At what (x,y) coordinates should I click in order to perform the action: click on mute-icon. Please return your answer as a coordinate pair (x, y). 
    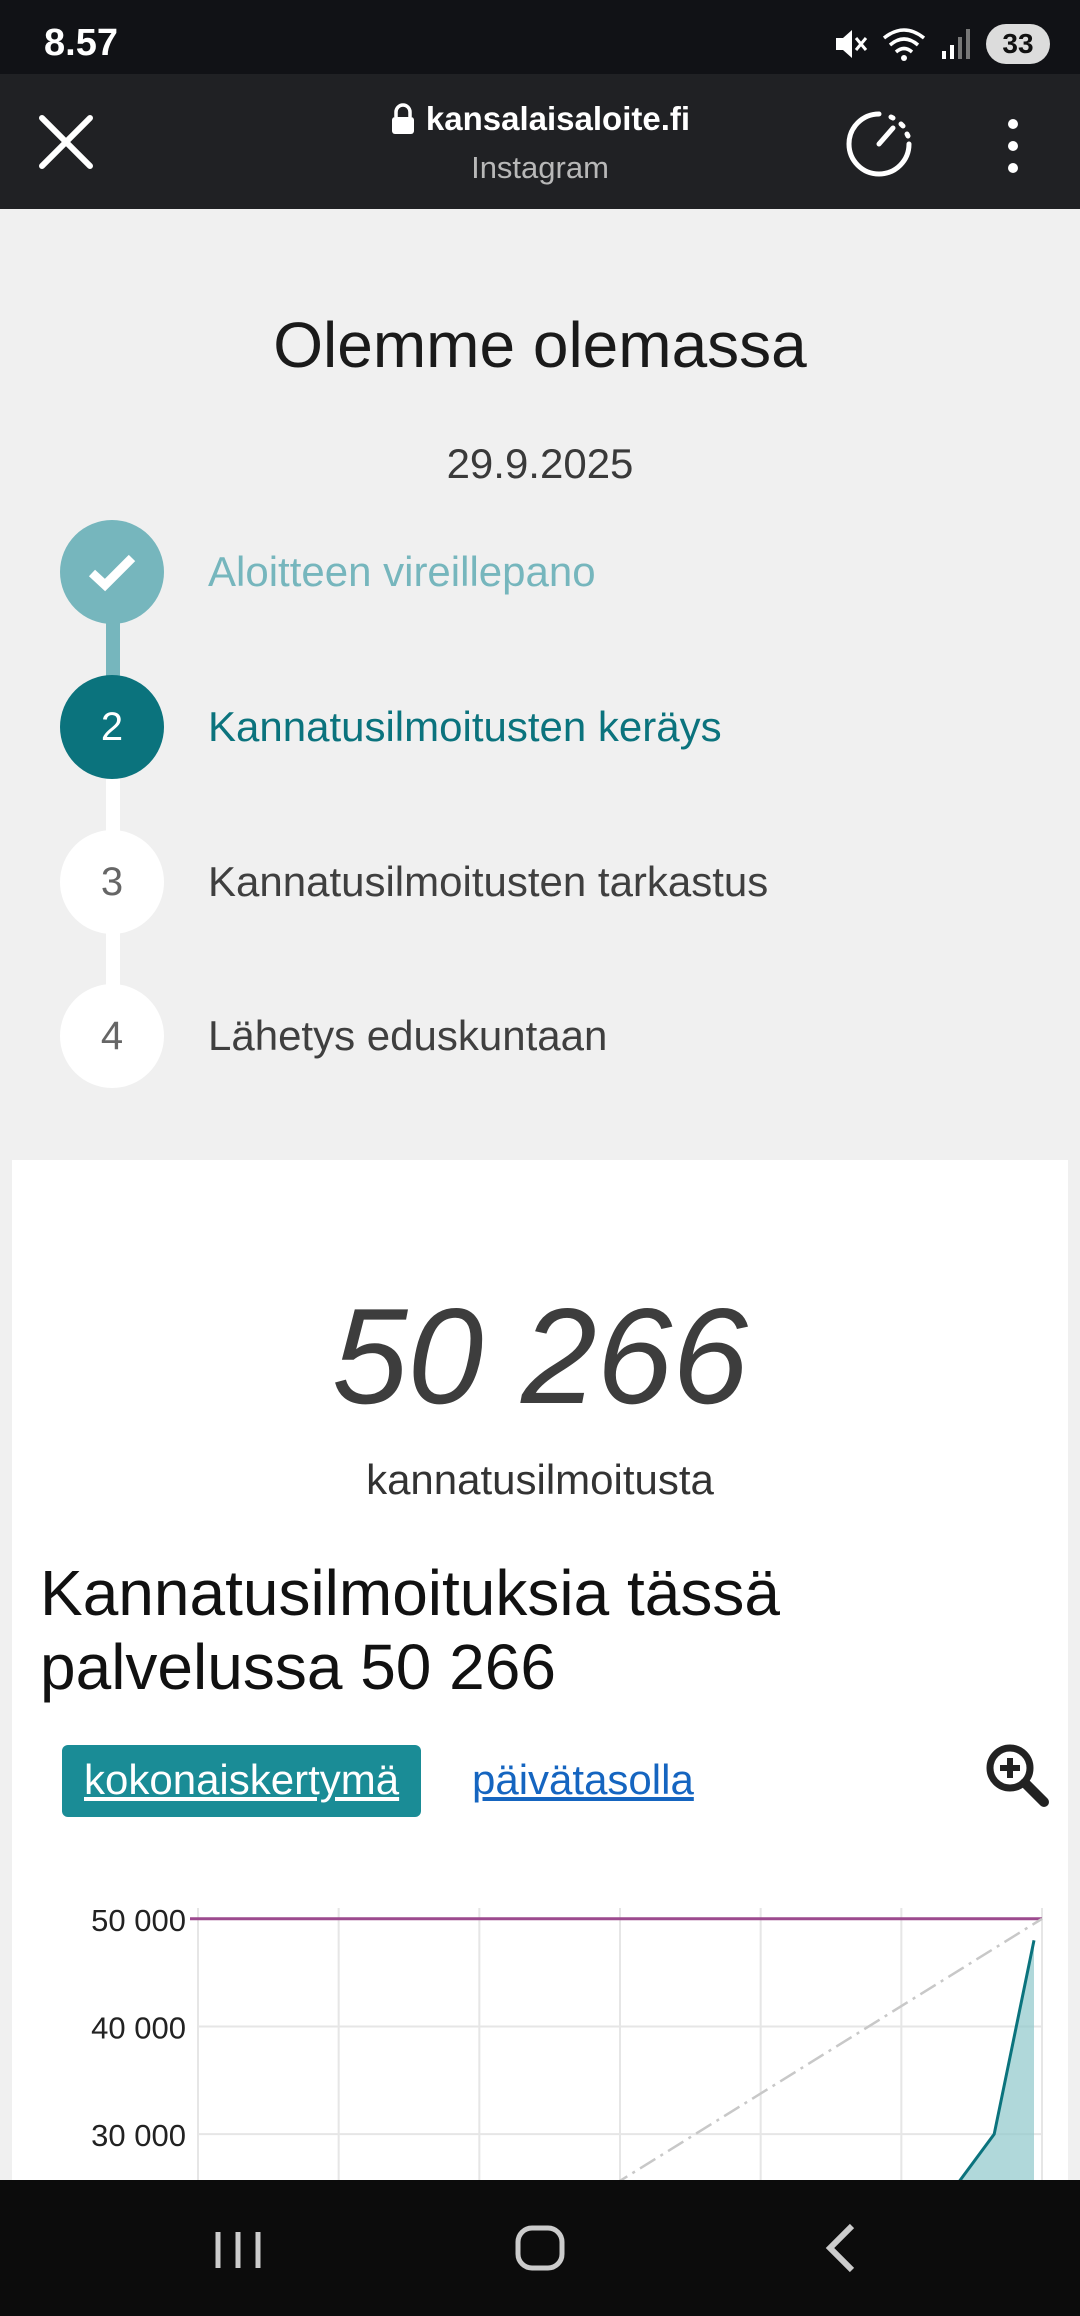
    Looking at the image, I should click on (852, 44).